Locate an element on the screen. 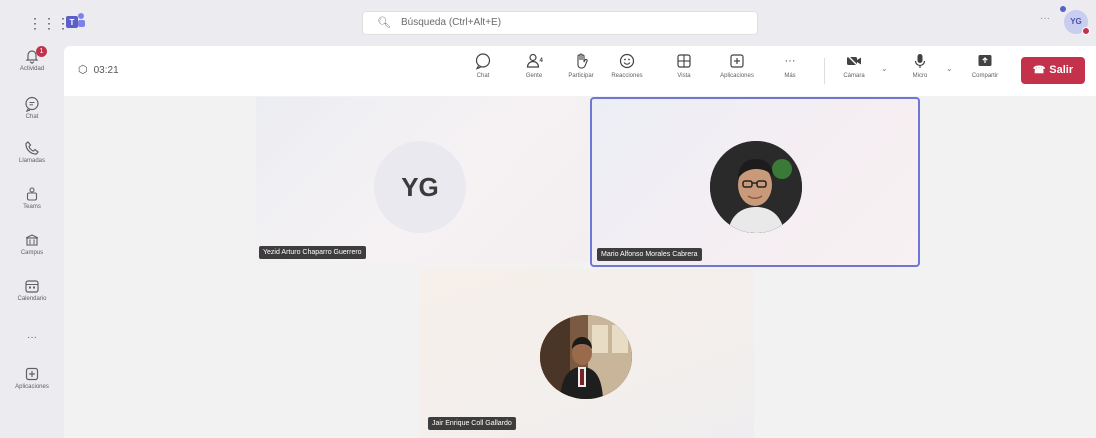 The image size is (1096, 438). participant-name-tag: Mario Alfonso Morales Cabrera is located at coordinates (649, 254).